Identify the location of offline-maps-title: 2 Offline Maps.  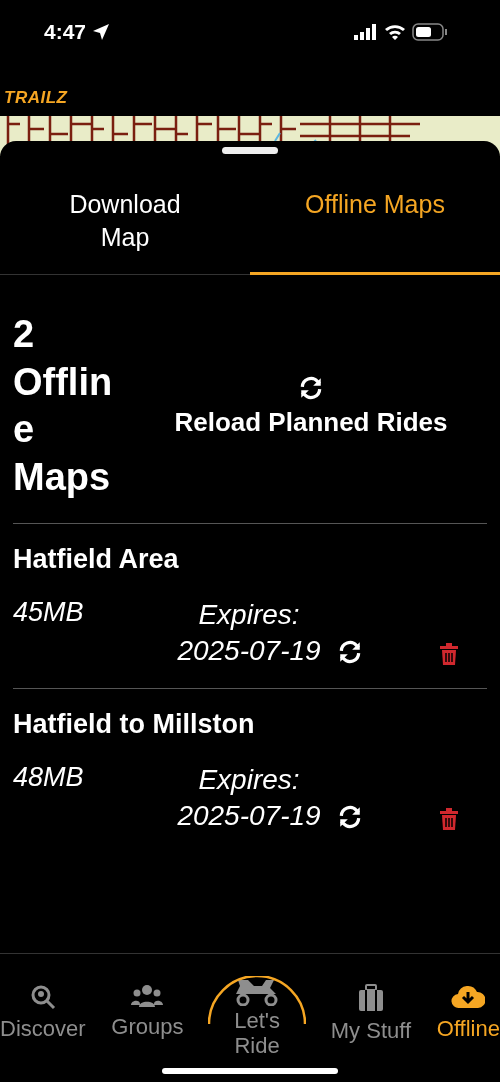
(63, 406).